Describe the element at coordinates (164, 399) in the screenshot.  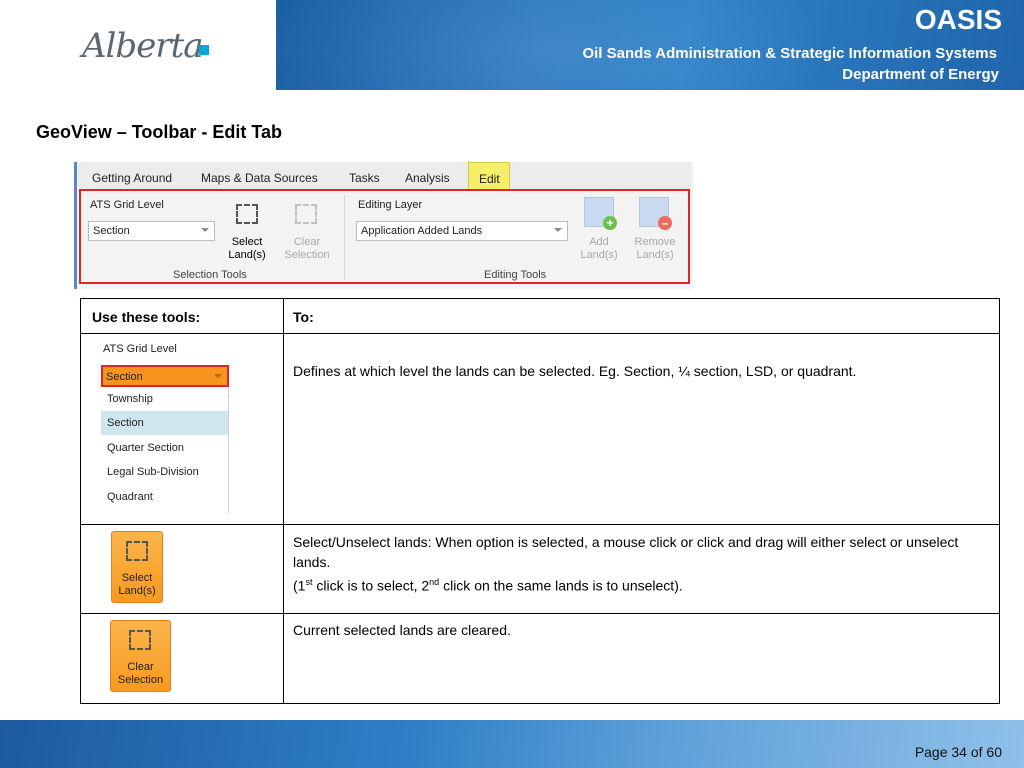
I see `dropdown-option: Township` at that location.